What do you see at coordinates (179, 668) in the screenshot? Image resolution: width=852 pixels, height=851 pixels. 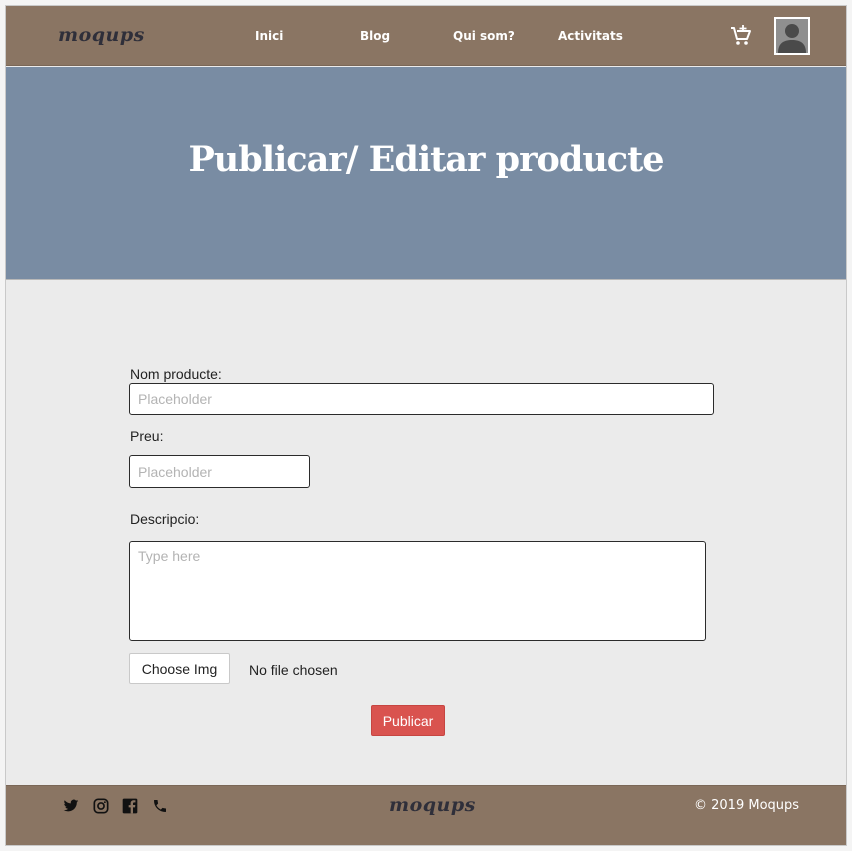 I see `choose-image-button: Choose Img` at bounding box center [179, 668].